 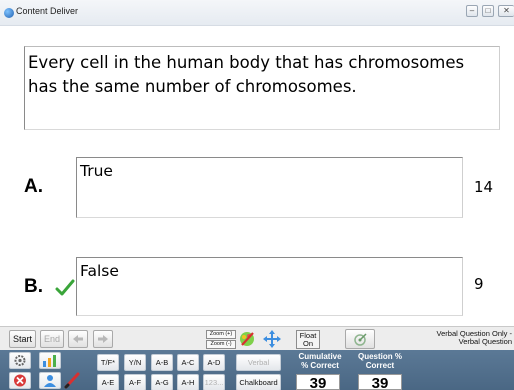 I want to click on bar-chart-icon, so click(x=49, y=361).